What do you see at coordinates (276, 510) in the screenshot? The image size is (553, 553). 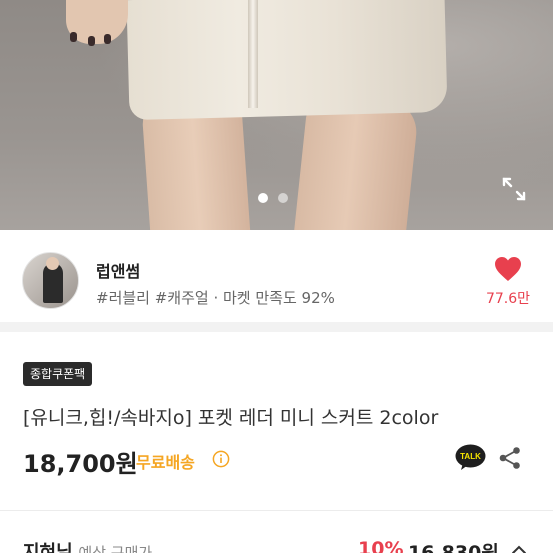 I see `section-divider` at bounding box center [276, 510].